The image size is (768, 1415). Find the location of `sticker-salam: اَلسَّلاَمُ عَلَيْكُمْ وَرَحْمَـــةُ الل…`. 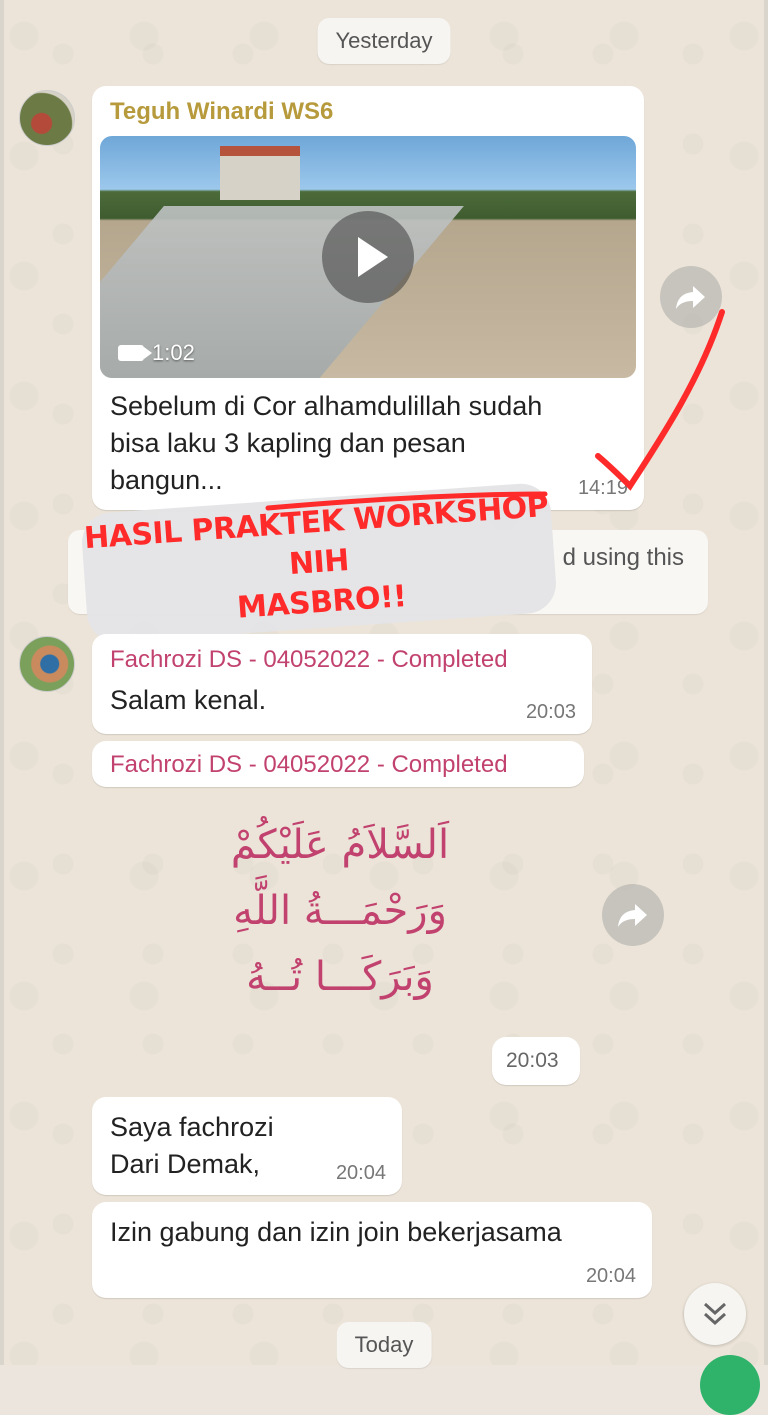

sticker-salam: اَلسَّلاَمُ عَلَيْكُمْ وَرَحْمَـــةُ الل… is located at coordinates (340, 914).